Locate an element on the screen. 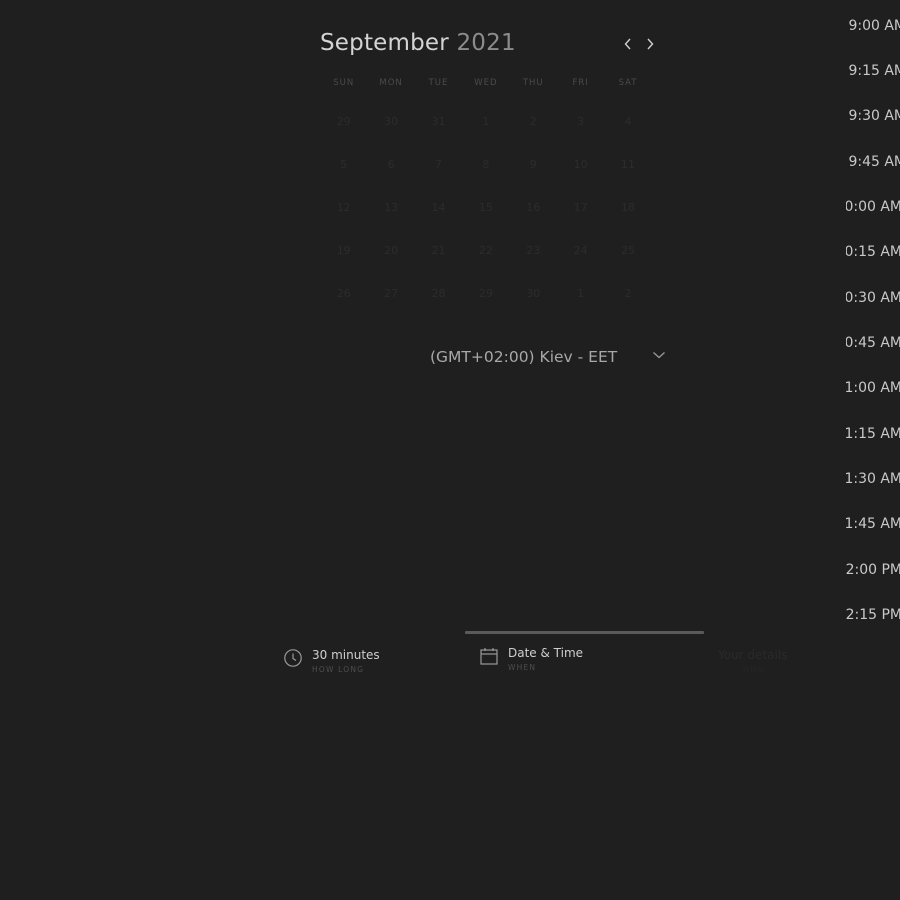 Image resolution: width=900 pixels, height=900 pixels. calendar-day: 8 is located at coordinates (486, 164).